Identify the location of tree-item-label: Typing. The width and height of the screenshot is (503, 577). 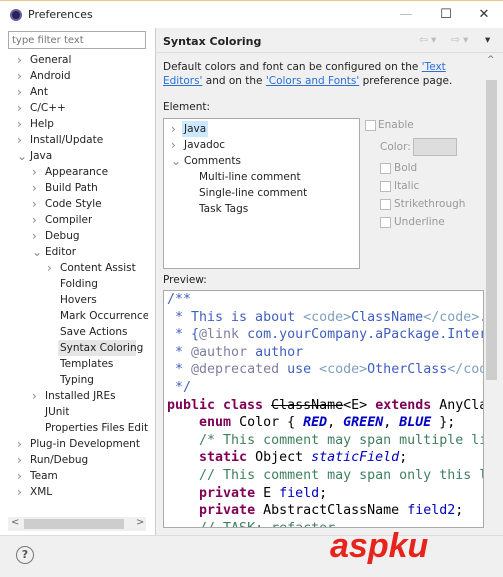
(77, 380).